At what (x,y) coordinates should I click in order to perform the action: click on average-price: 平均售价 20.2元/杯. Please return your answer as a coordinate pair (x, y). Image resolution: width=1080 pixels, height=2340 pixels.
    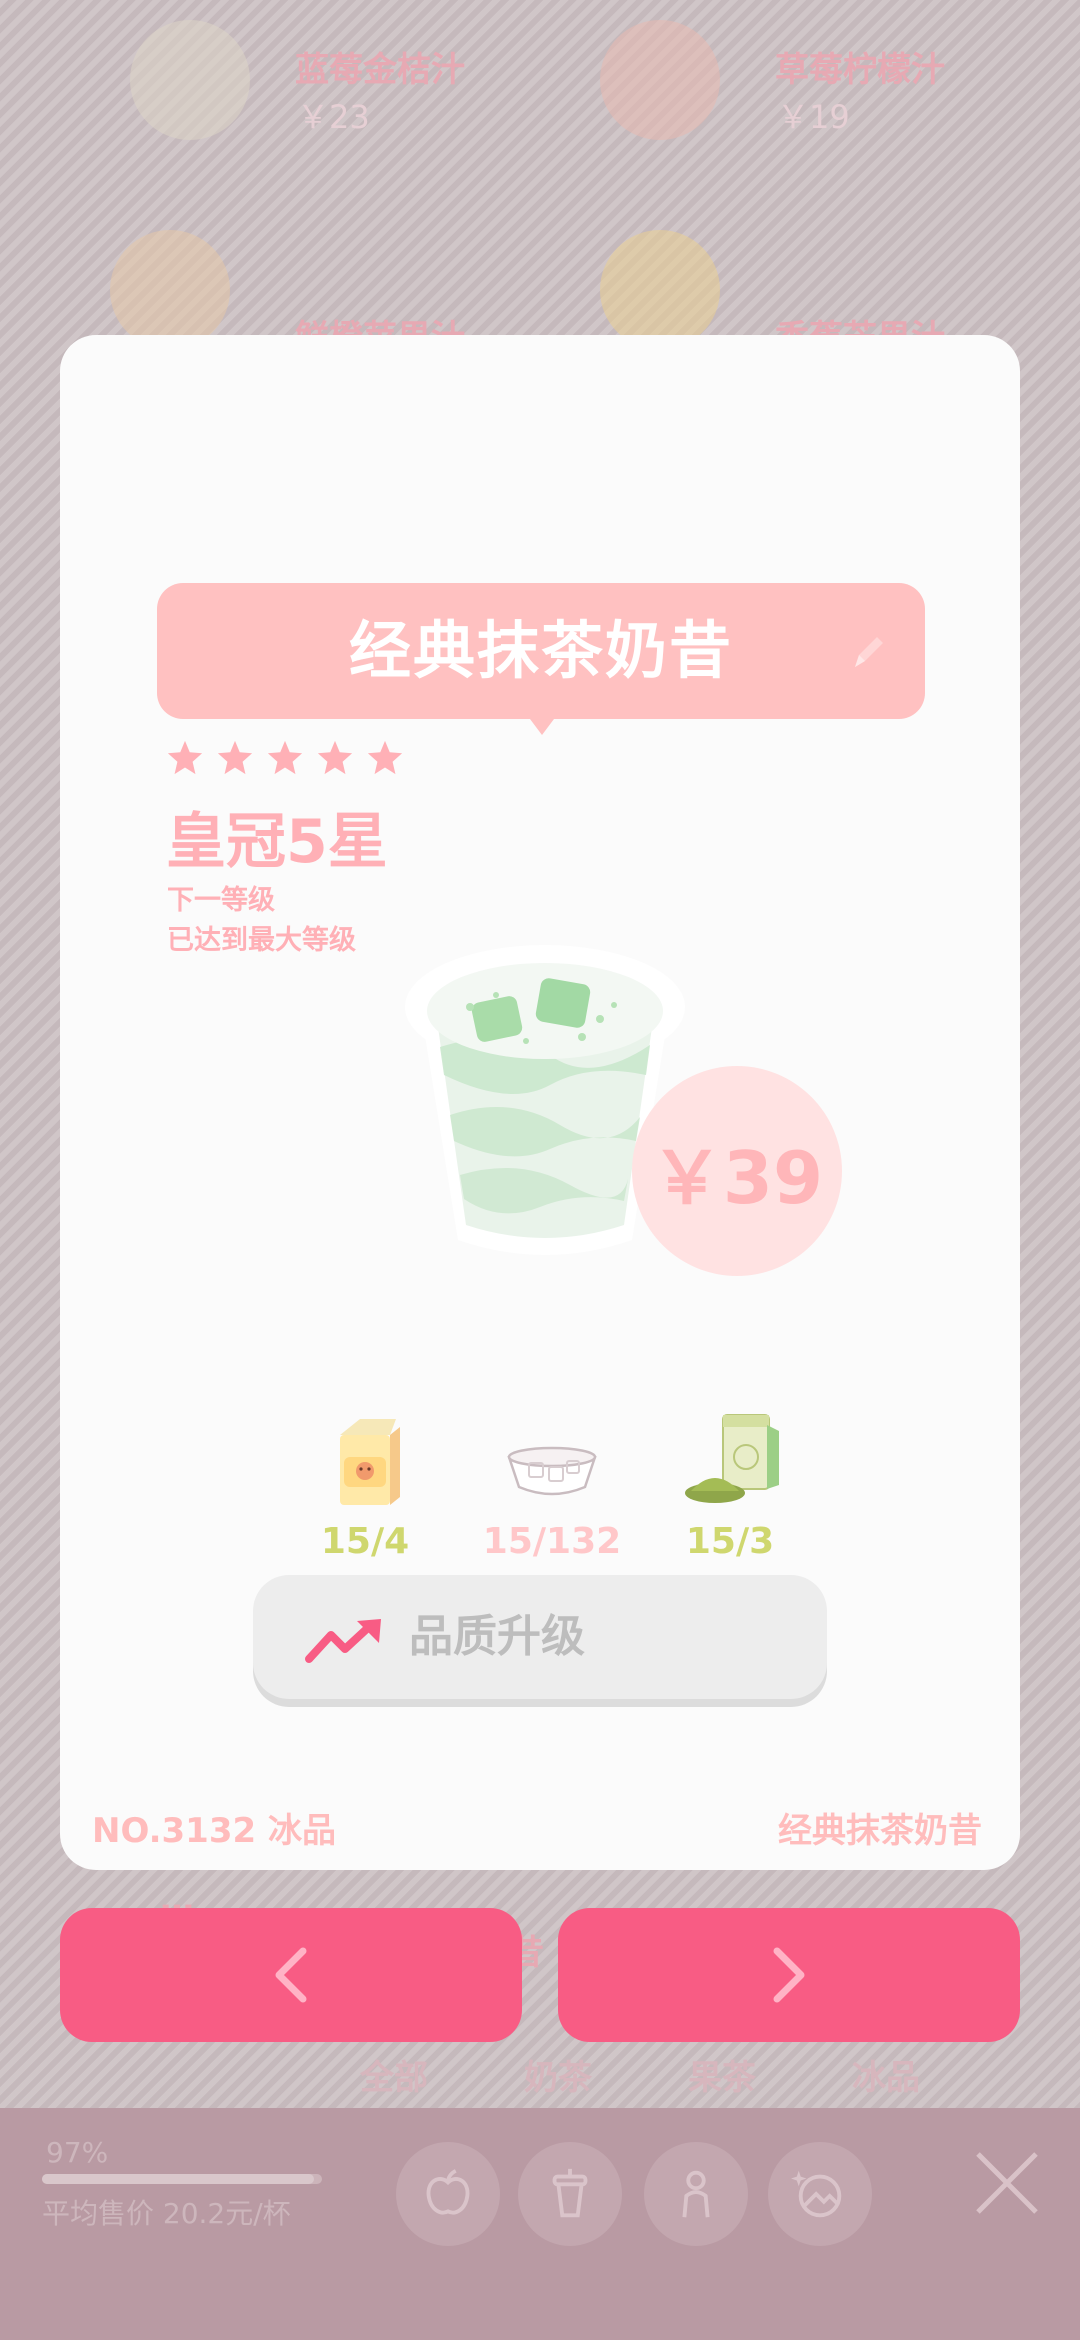
    Looking at the image, I should click on (166, 2213).